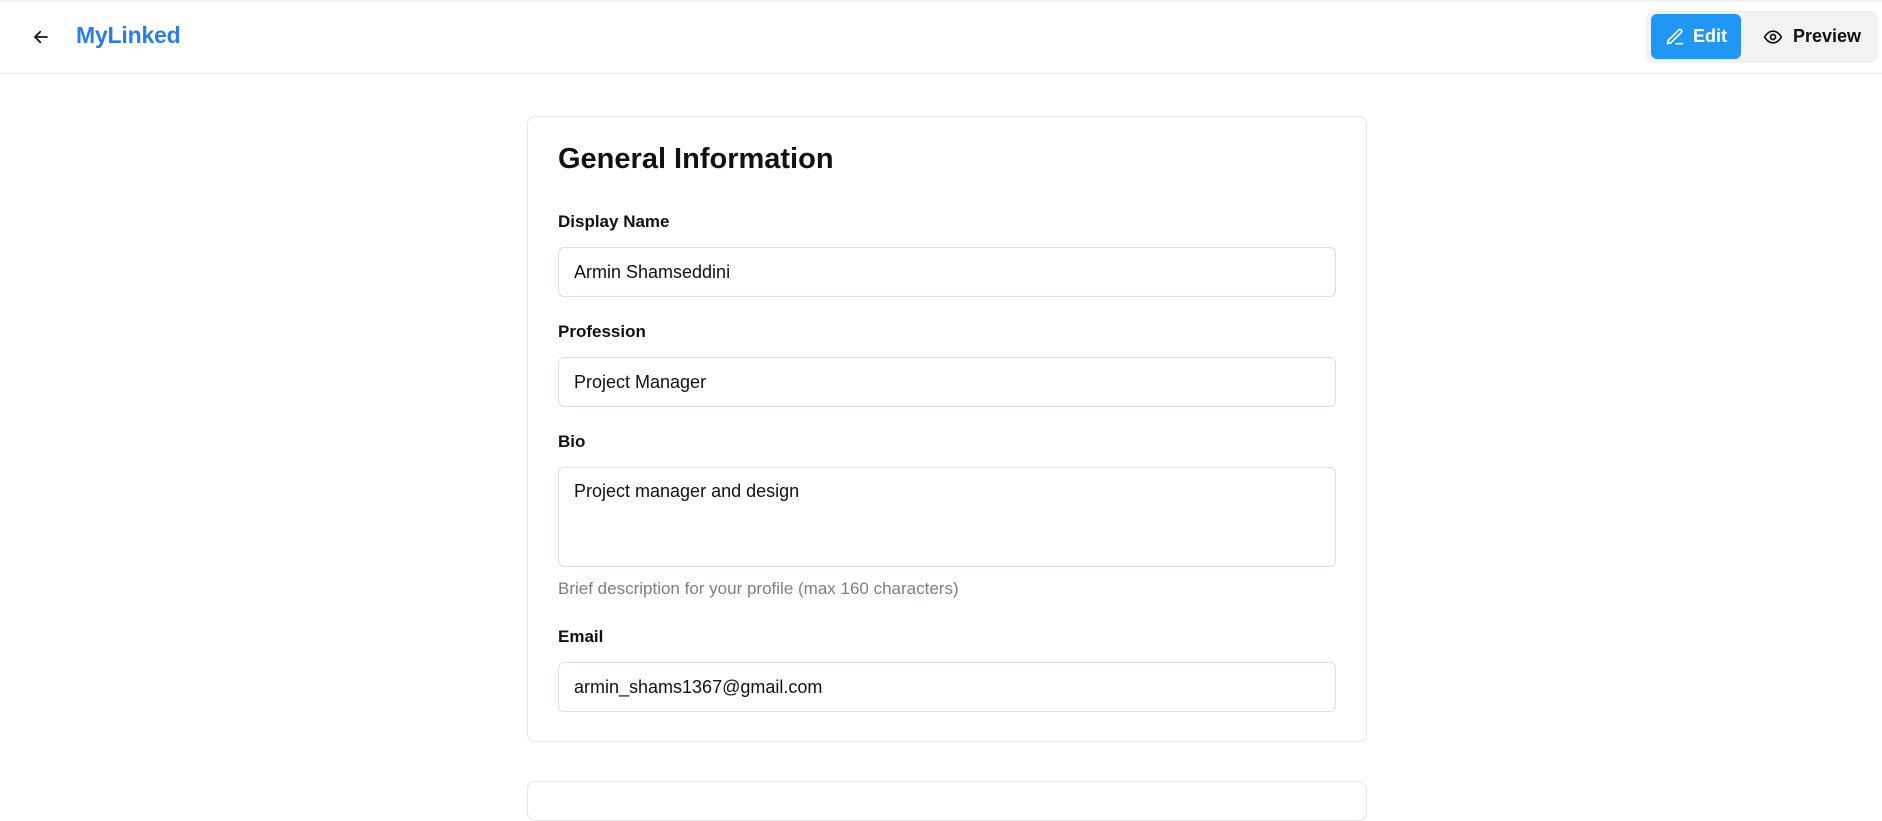 The image size is (1882, 821). I want to click on profession-label: Profession, so click(602, 331).